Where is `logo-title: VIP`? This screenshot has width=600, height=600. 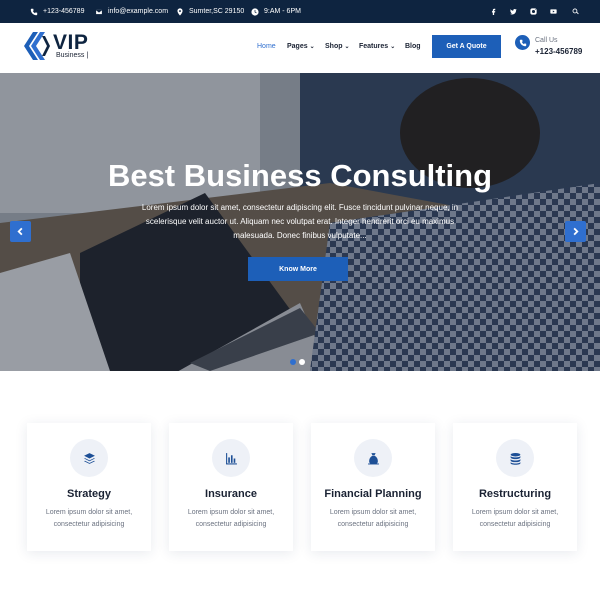
logo-title: VIP is located at coordinates (70, 42).